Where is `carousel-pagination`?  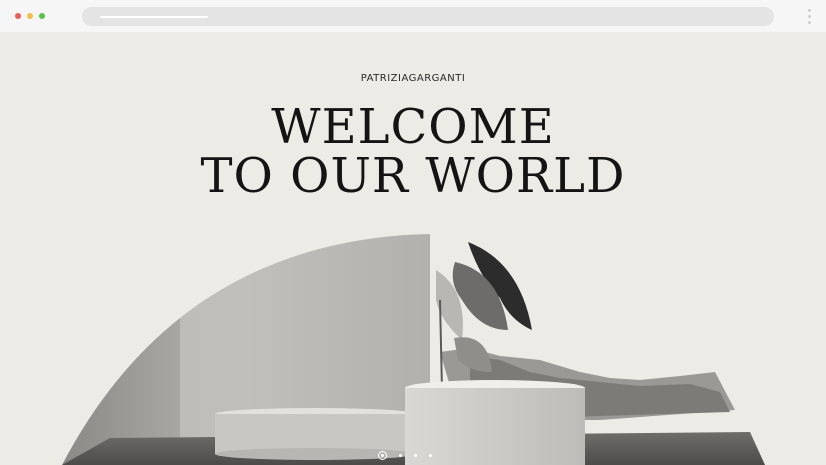
carousel-pagination is located at coordinates (405, 455).